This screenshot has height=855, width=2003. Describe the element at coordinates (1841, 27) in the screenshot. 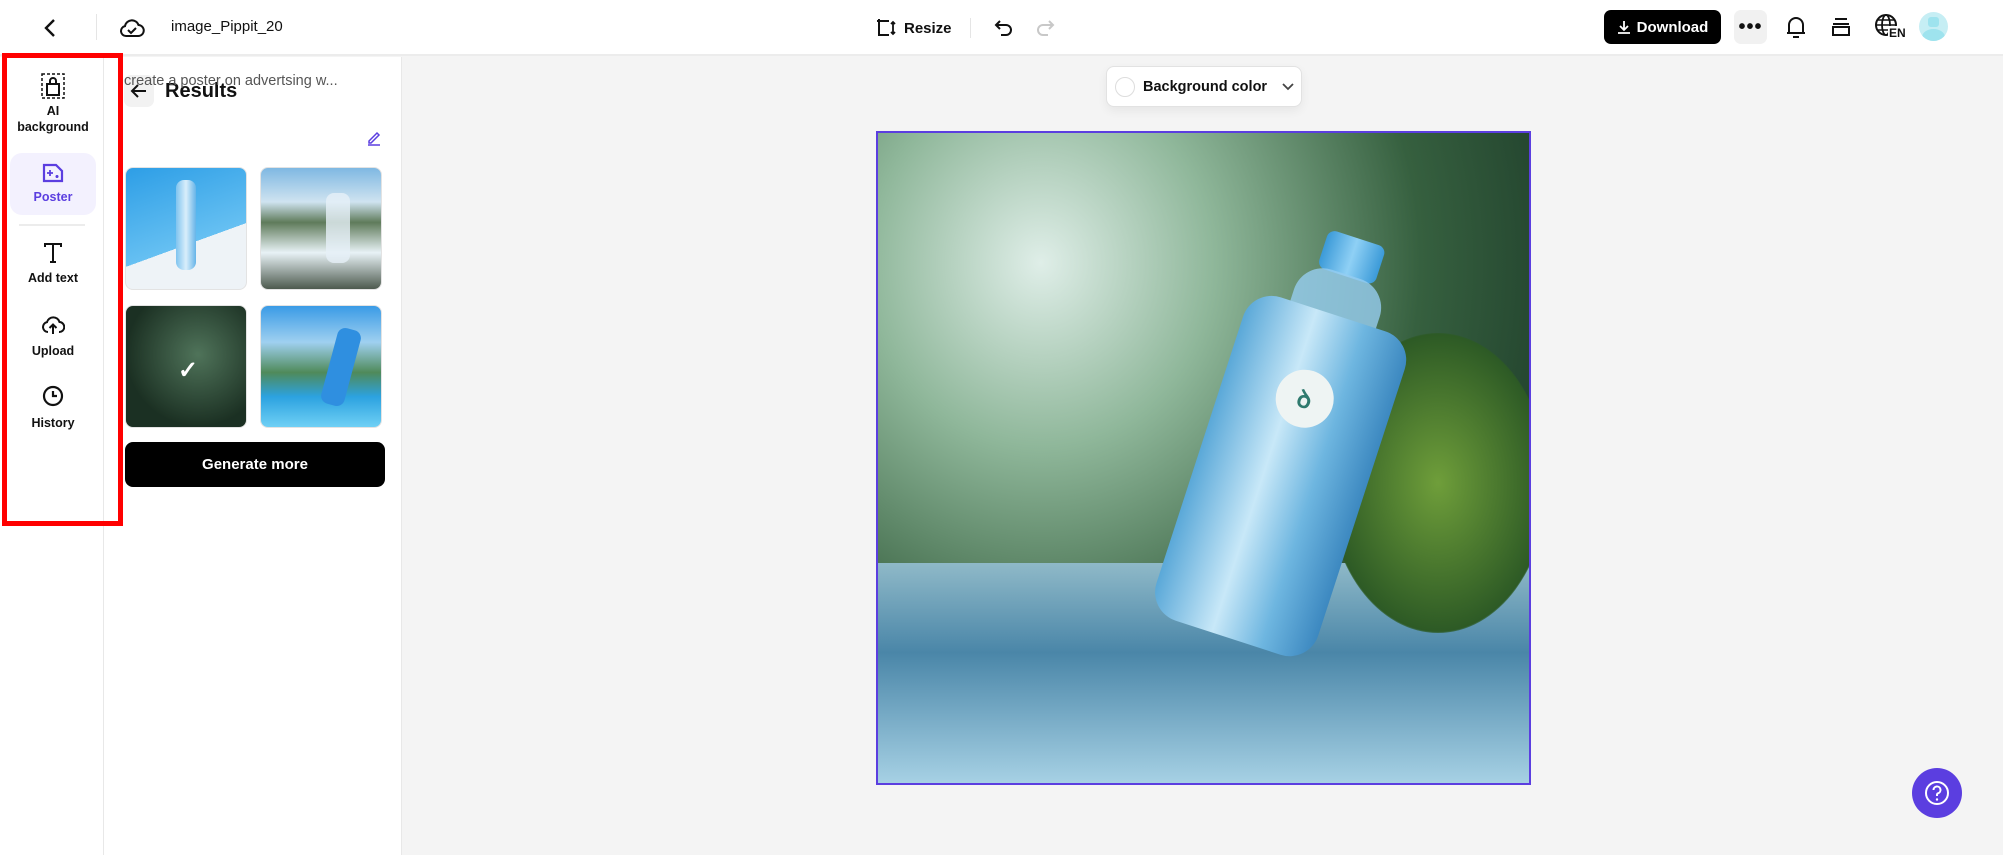

I see `layers-icon` at that location.